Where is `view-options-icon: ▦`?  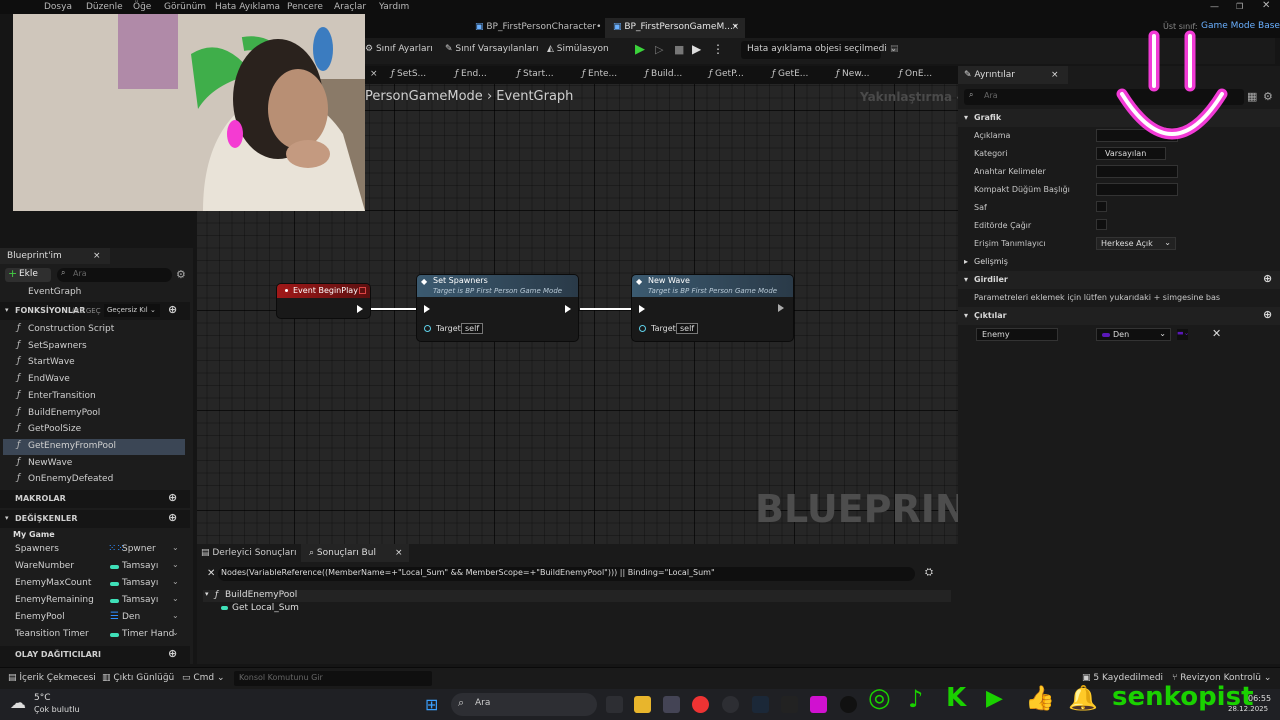
view-options-icon: ▦ is located at coordinates (1252, 96).